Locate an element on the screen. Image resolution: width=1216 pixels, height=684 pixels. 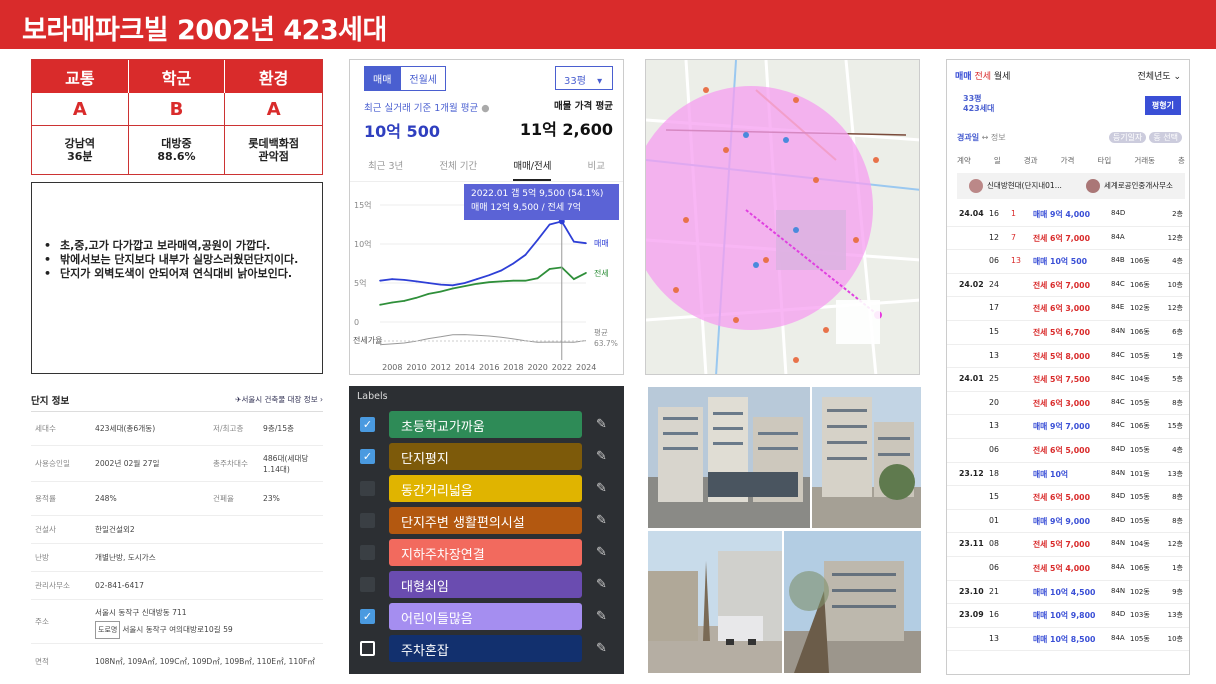
table-row: 06 13 매매 10억 500 84B 106동 4층 is located at coordinates (1068, 262).